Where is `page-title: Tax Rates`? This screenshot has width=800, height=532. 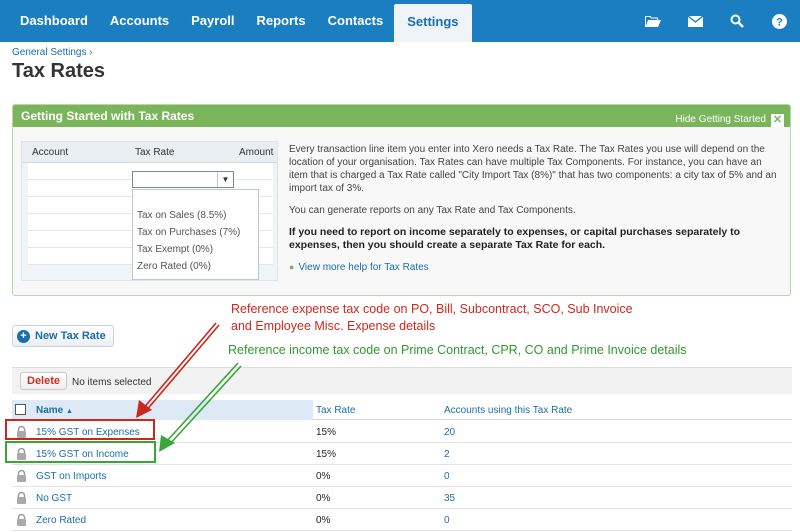 page-title: Tax Rates is located at coordinates (59, 71).